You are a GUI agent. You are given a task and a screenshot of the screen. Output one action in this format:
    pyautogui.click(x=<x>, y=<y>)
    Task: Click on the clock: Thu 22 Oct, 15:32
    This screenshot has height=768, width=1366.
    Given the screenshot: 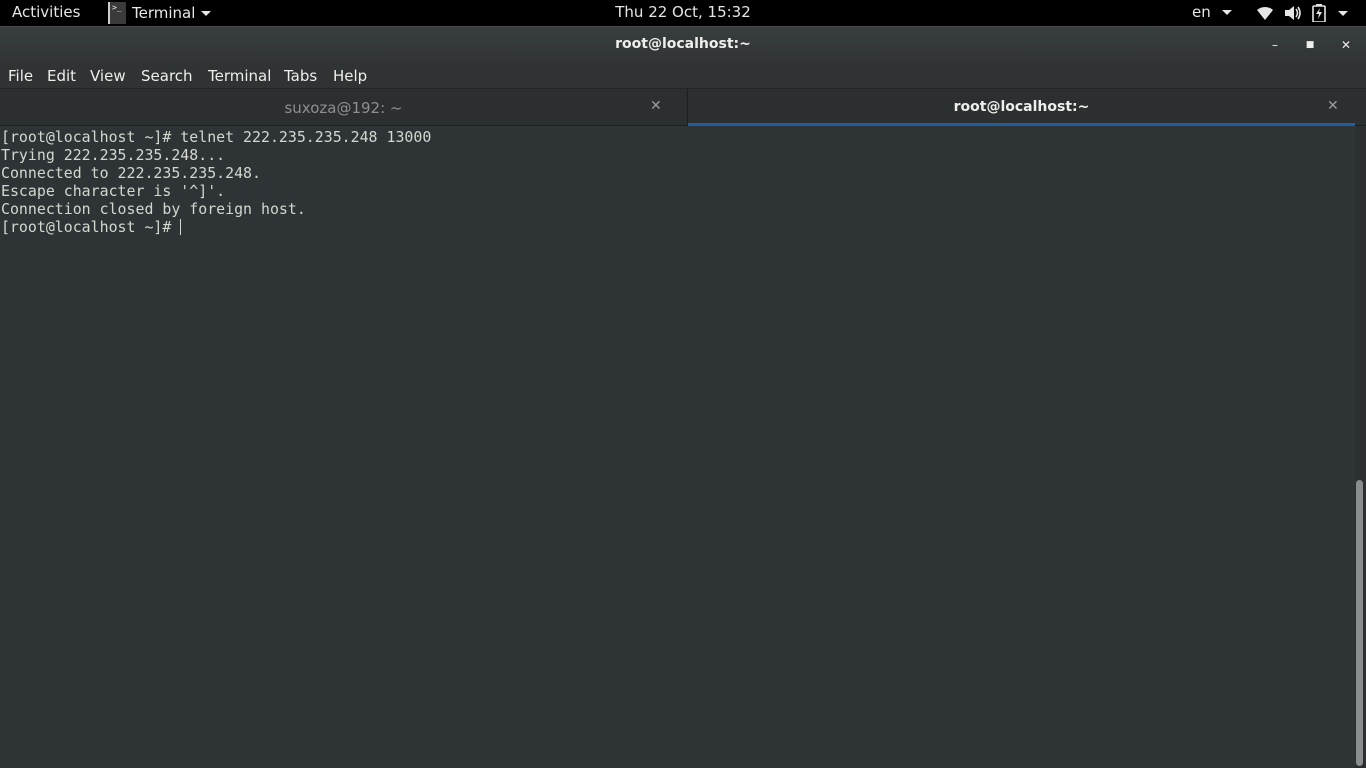 What is the action you would take?
    pyautogui.click(x=683, y=12)
    